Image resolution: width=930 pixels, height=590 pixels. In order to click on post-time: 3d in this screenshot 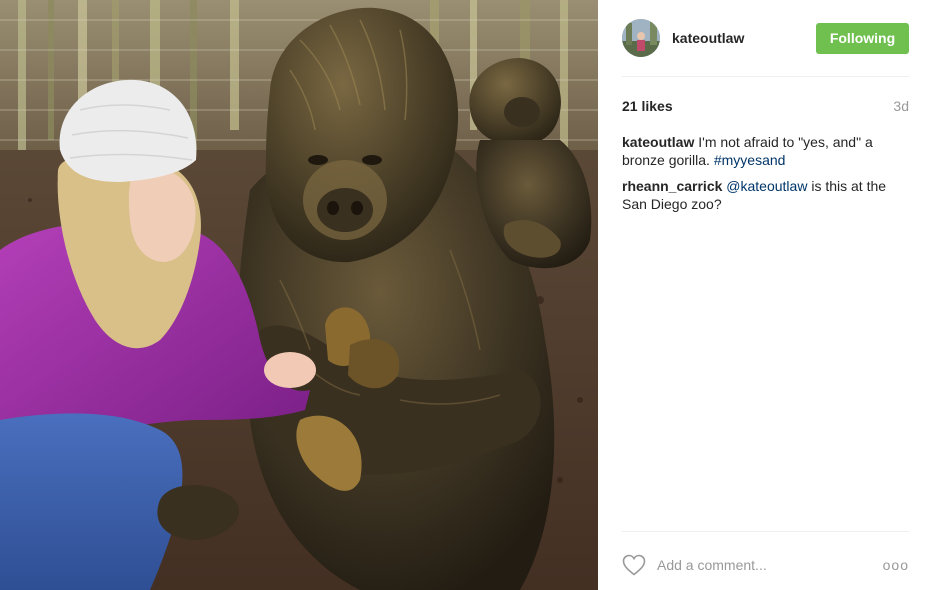, I will do `click(901, 106)`.